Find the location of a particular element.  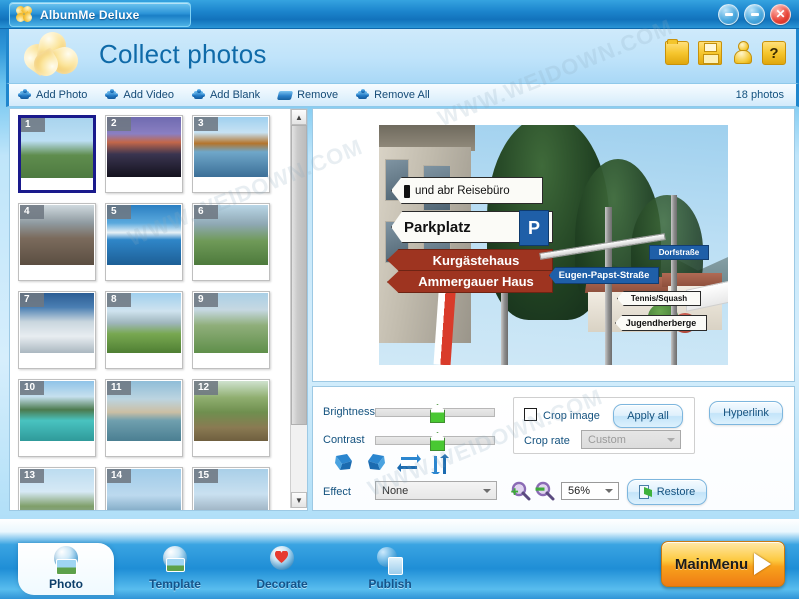

contrast-slider-knob is located at coordinates (437, 441).